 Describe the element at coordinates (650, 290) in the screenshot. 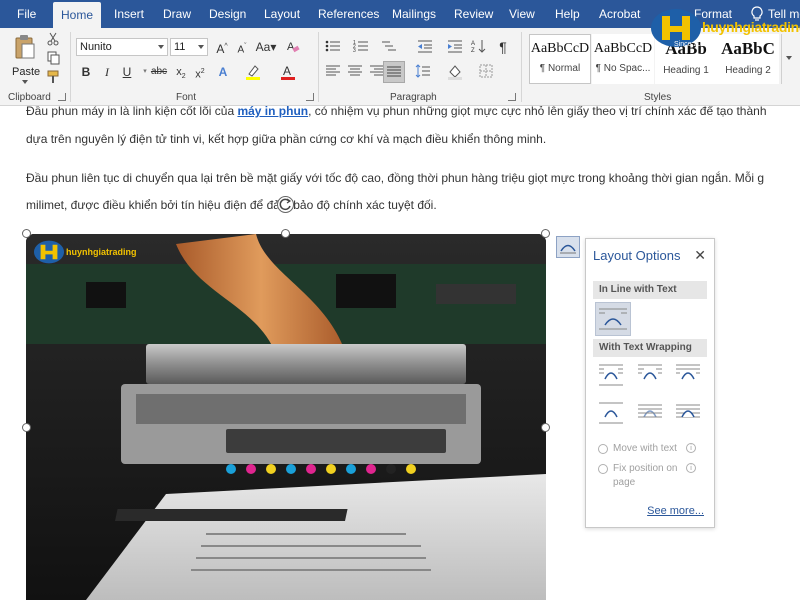

I see `inline-section-label: In Line with Text` at that location.